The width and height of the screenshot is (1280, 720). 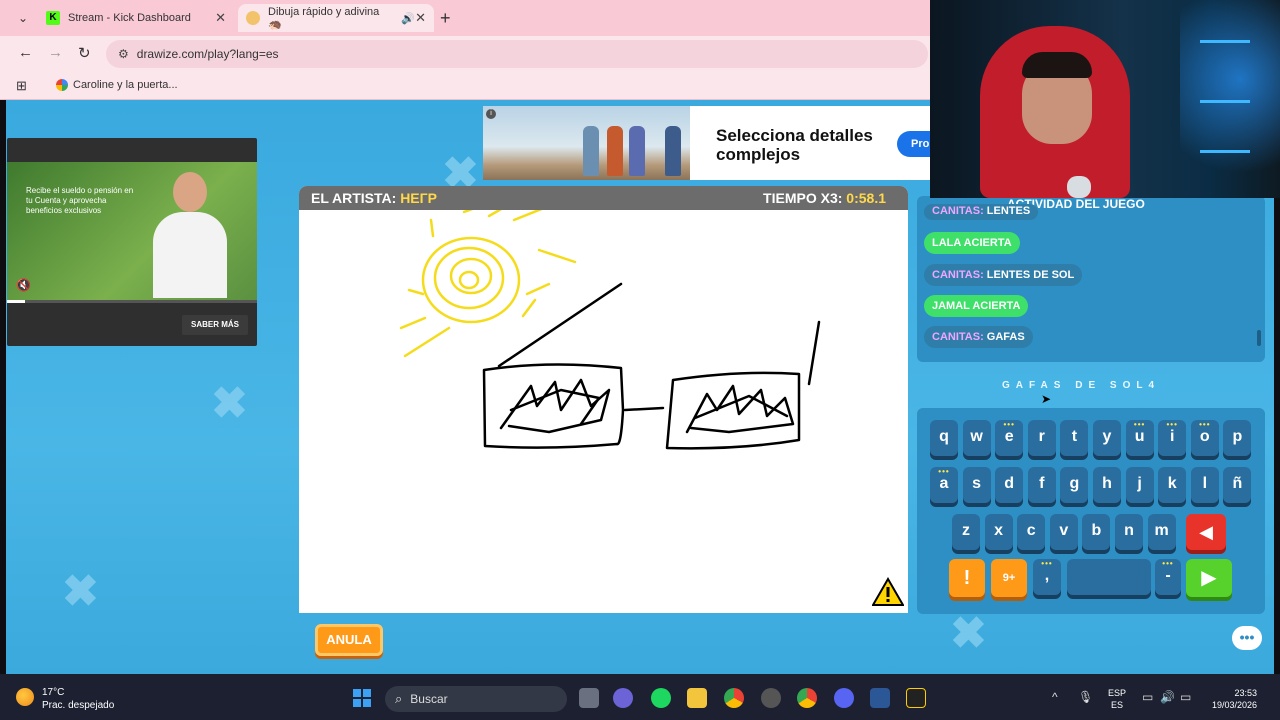 I want to click on tab-drawize: Dibuja rápido y adivina 🦔 🔊 ✕, so click(x=336, y=18).